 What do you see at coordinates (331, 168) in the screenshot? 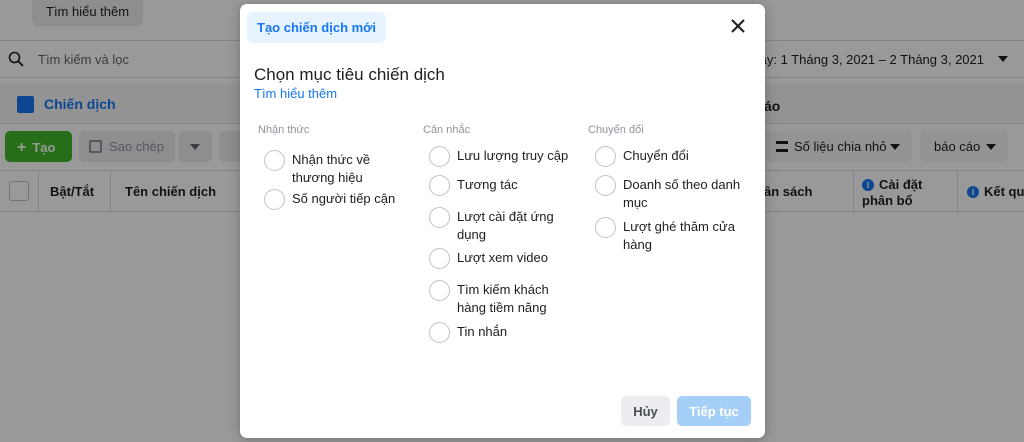
I see `objective-label: Nhận thức về thương hiệu` at bounding box center [331, 168].